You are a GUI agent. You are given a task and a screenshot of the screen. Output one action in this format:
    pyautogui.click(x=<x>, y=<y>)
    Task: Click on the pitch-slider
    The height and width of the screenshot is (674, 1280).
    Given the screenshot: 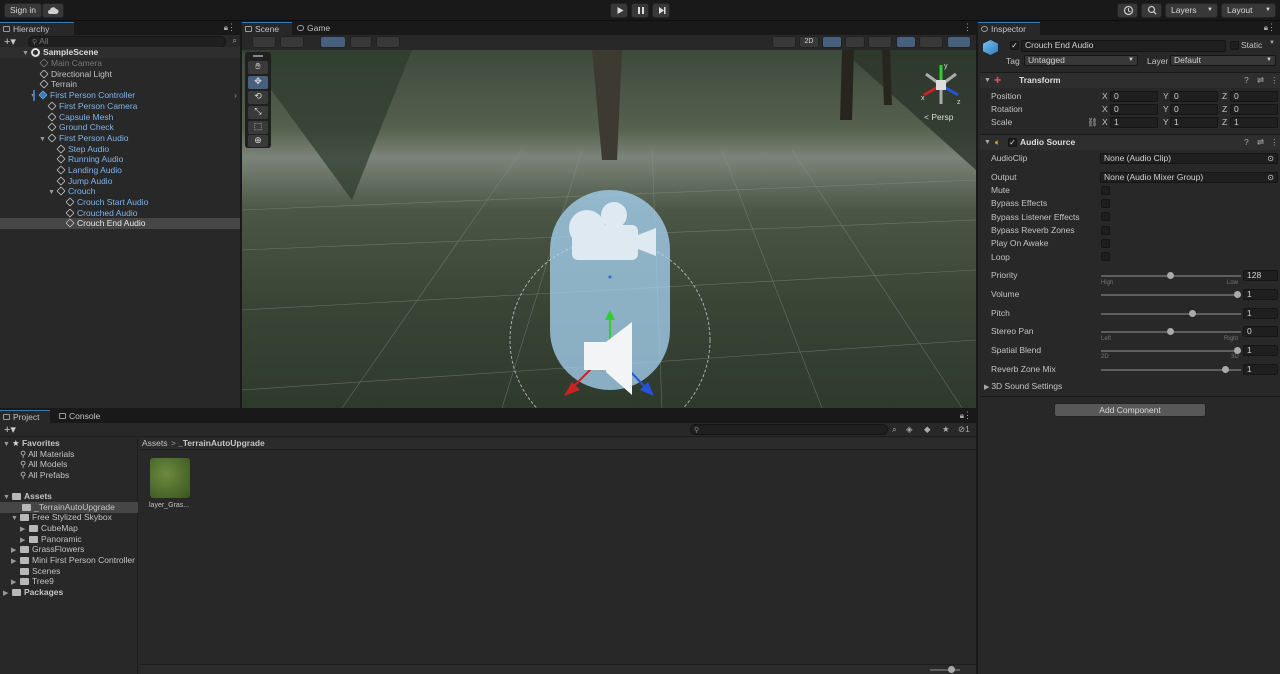 What is the action you would take?
    pyautogui.click(x=1171, y=314)
    